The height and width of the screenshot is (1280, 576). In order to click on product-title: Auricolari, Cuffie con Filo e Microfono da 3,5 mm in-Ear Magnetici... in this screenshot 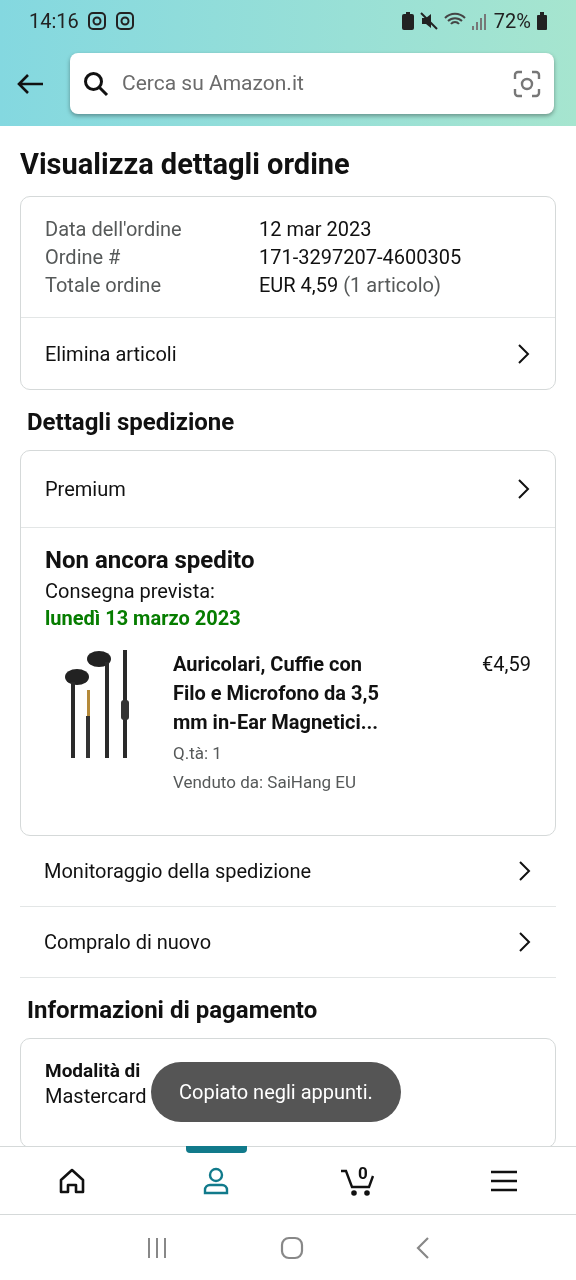, I will do `click(284, 693)`.